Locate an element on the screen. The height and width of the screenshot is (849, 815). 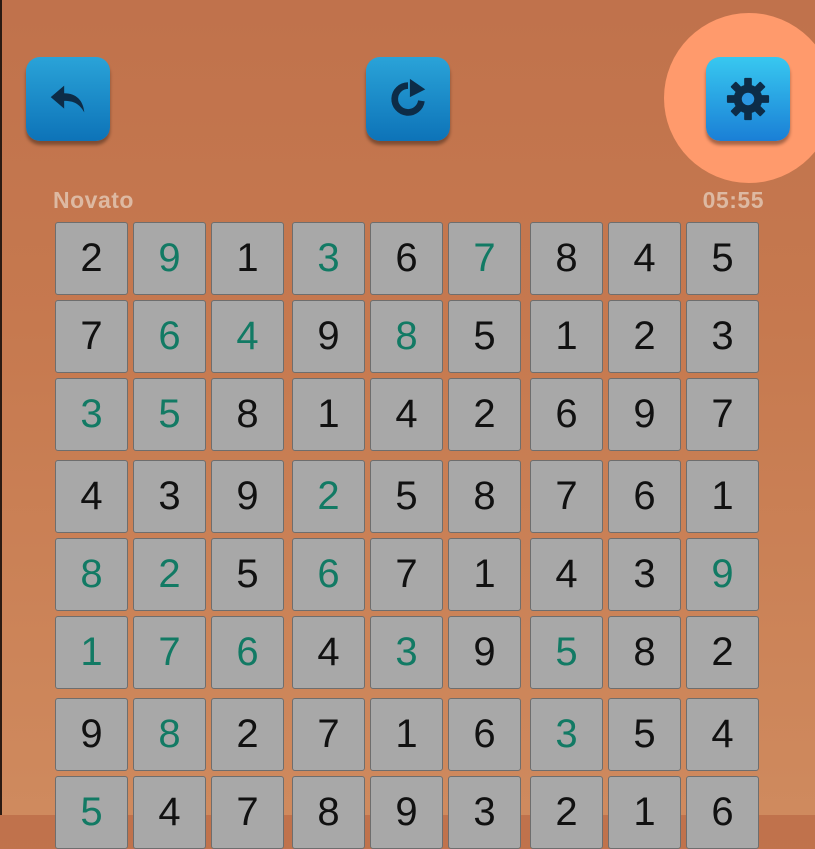
undo-arrow-icon is located at coordinates (67, 99).